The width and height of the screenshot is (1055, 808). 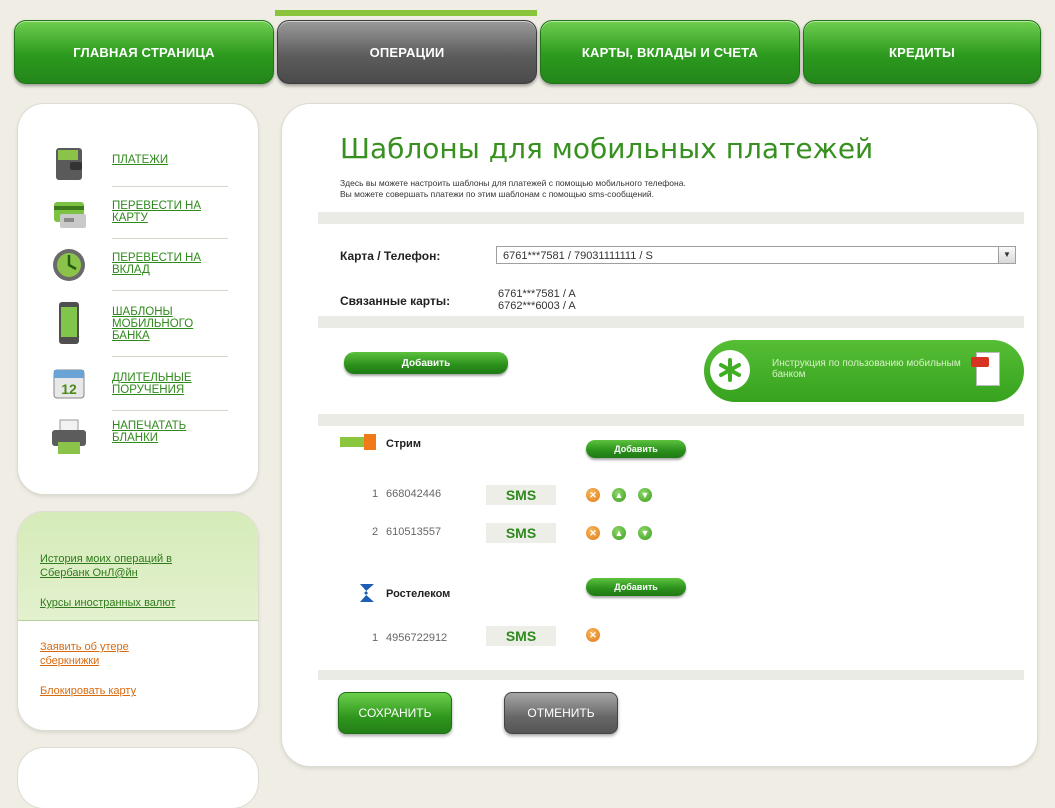 What do you see at coordinates (407, 52) in the screenshot?
I see `tab-operations: ОПЕРАЦИИ` at bounding box center [407, 52].